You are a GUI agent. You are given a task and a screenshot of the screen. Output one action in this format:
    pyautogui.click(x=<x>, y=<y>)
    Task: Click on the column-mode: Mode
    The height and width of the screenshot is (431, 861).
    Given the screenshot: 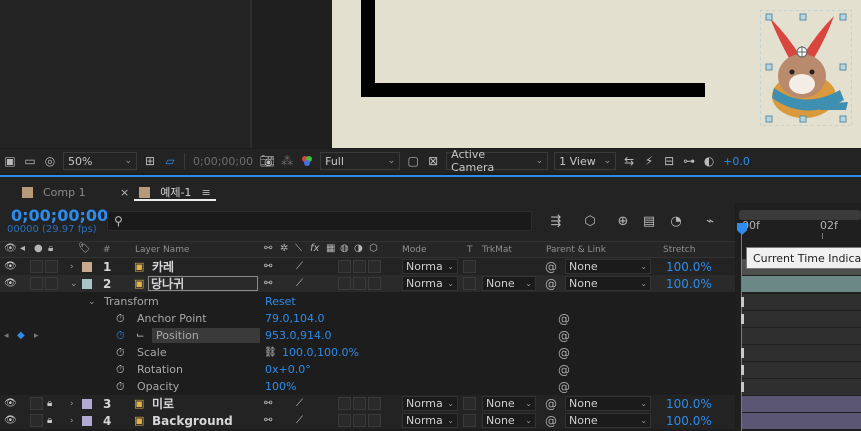 What is the action you would take?
    pyautogui.click(x=414, y=250)
    